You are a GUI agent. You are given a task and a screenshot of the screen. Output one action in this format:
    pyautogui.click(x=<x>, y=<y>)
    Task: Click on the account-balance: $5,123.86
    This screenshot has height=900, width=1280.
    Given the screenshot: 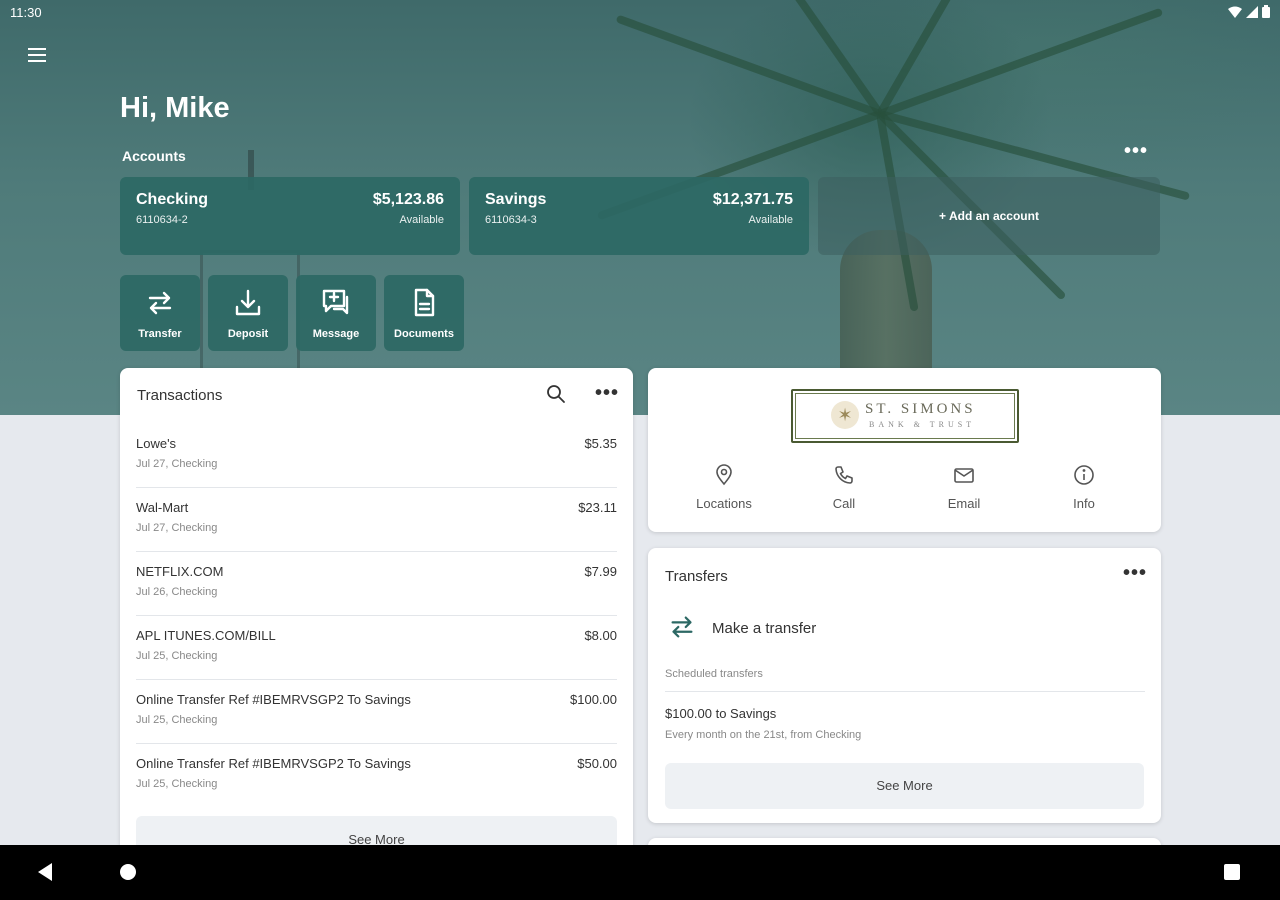 What is the action you would take?
    pyautogui.click(x=408, y=199)
    